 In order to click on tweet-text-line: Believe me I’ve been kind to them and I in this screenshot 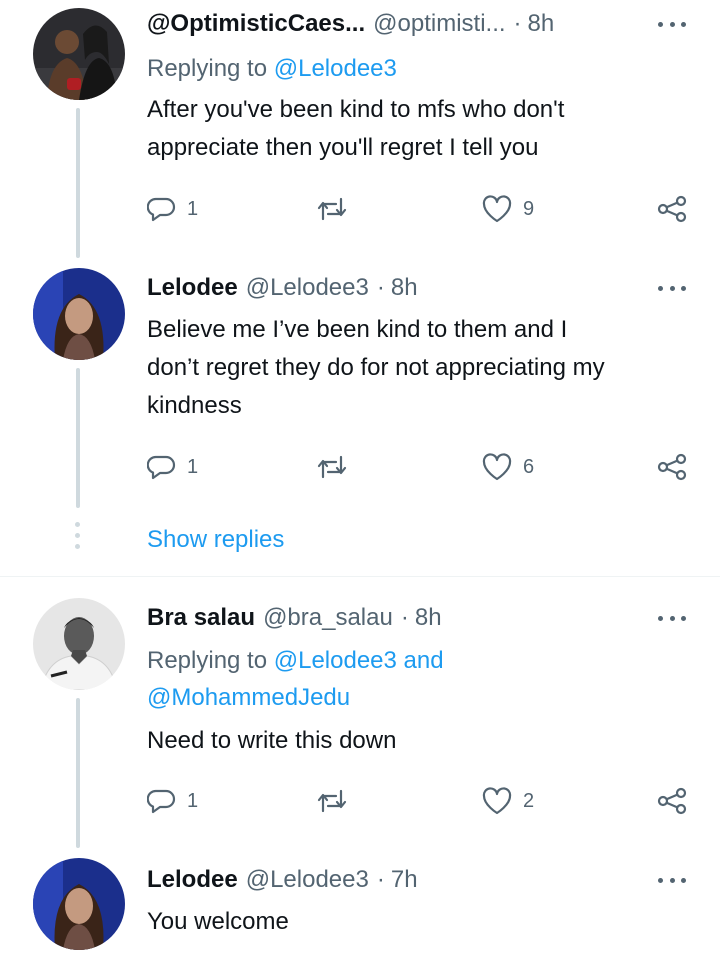, I will do `click(357, 329)`.